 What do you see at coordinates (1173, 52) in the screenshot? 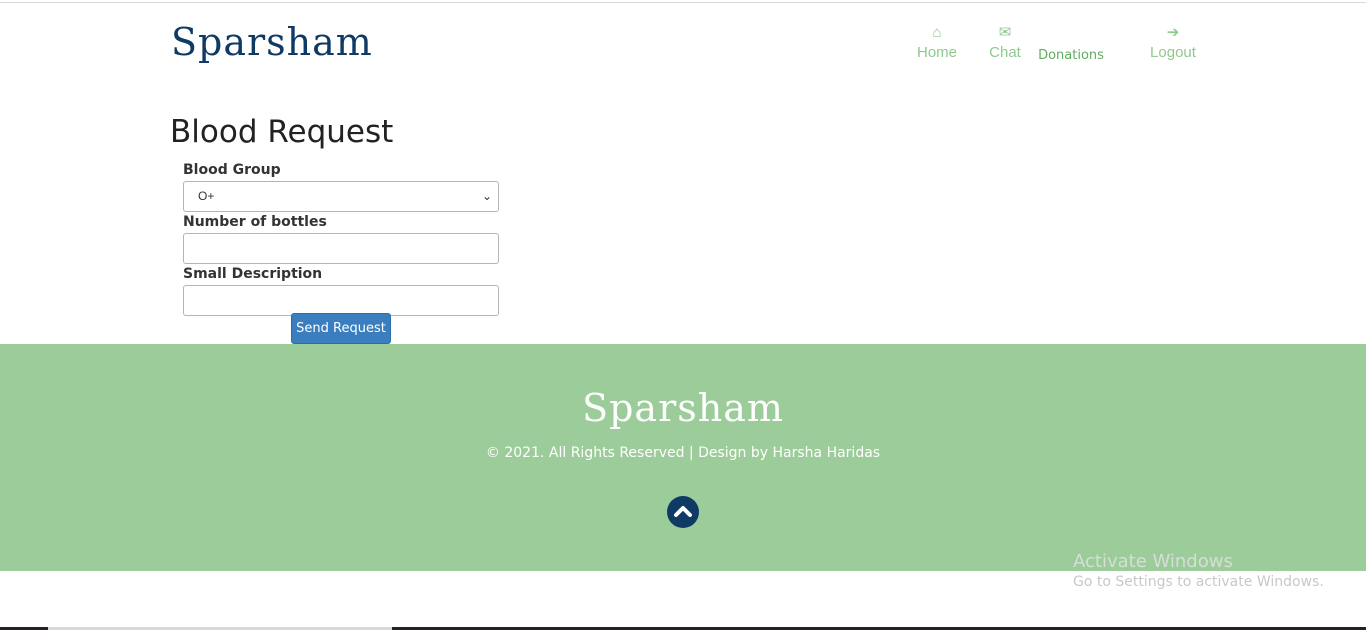
I see `nav-label-logout: Logout` at bounding box center [1173, 52].